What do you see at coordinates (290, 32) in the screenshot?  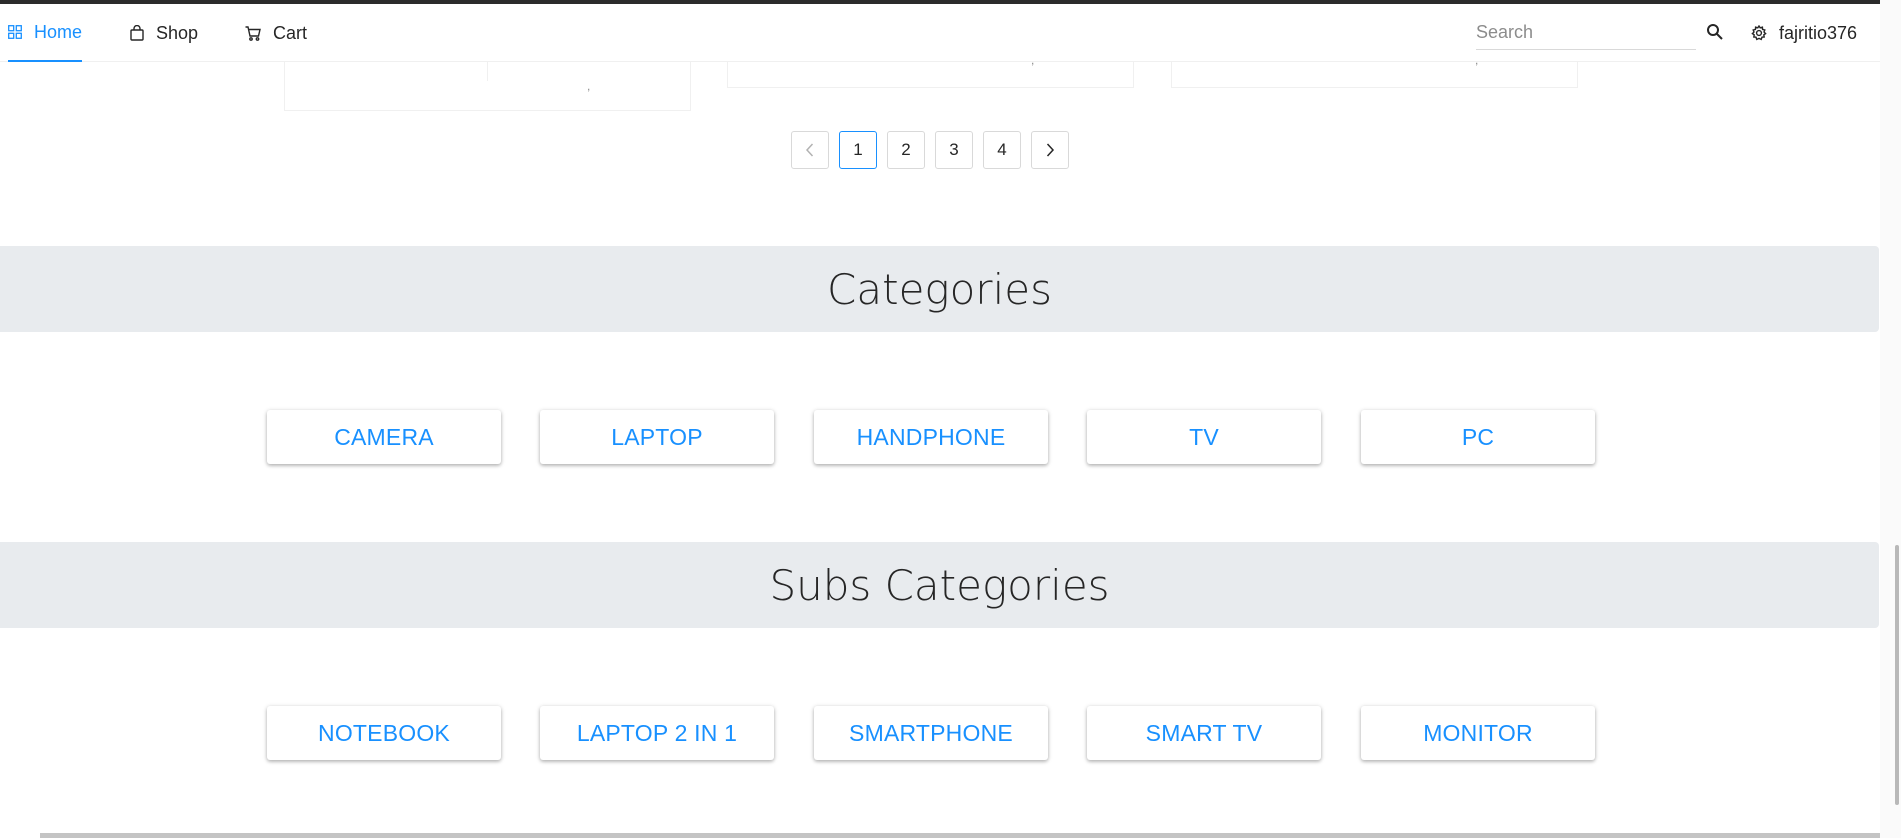 I see `nav-cart-label: Cart` at bounding box center [290, 32].